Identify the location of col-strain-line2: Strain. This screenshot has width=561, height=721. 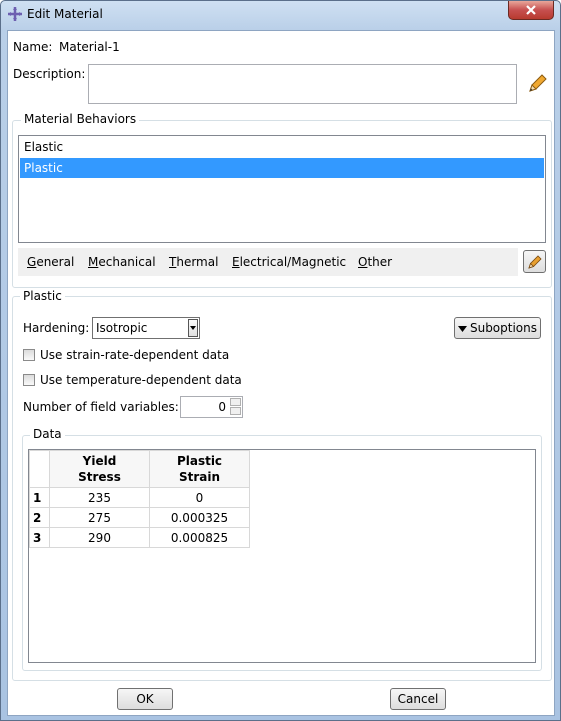
(199, 477).